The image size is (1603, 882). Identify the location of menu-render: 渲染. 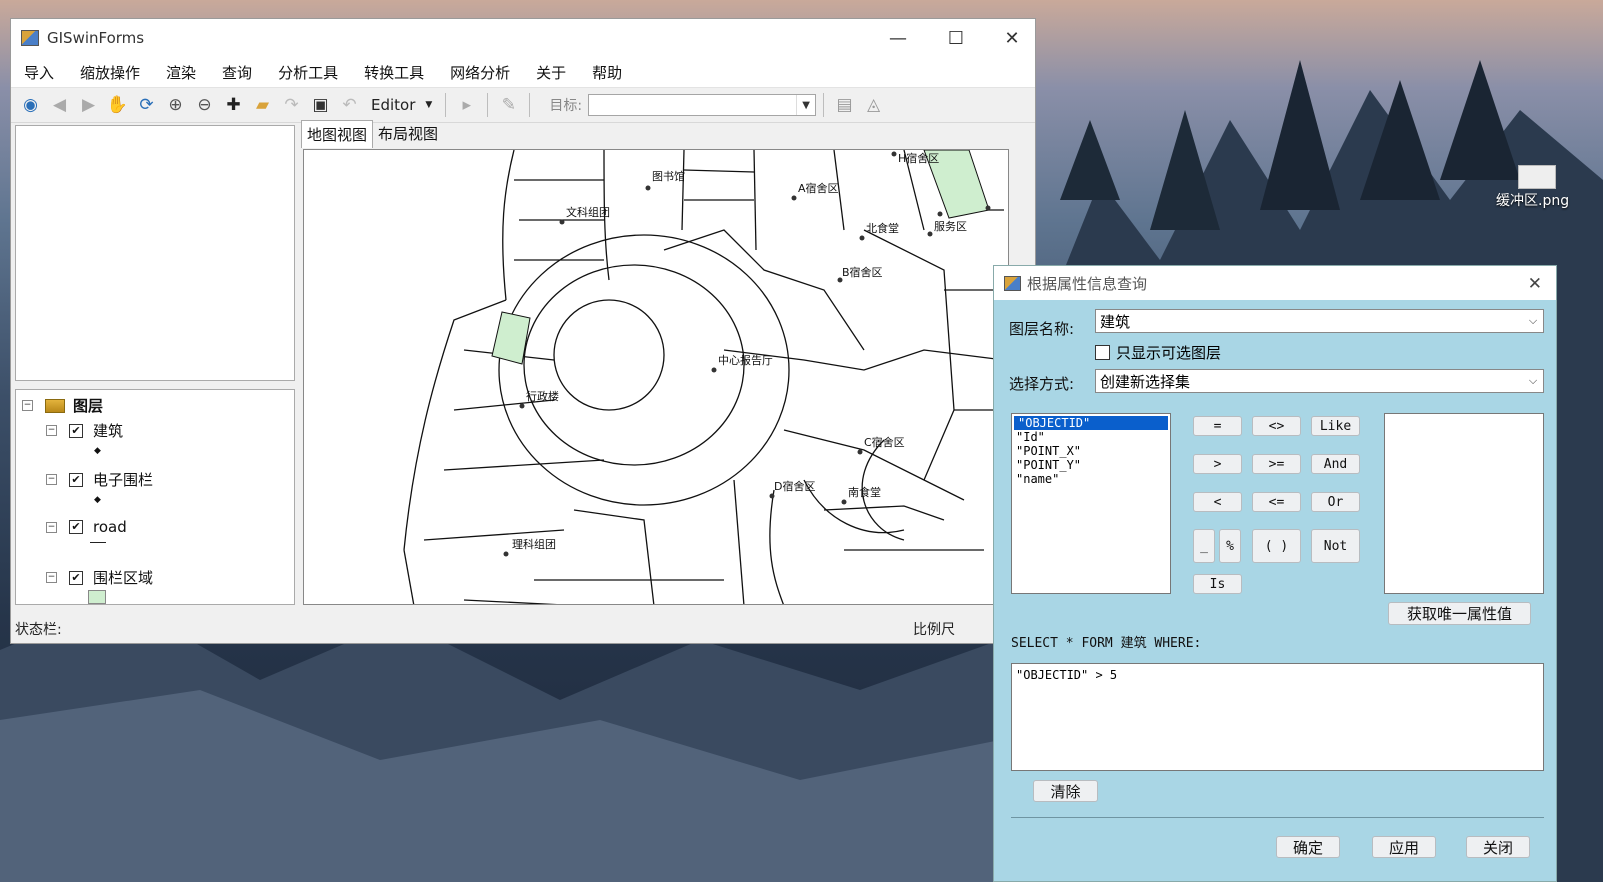
(181, 72).